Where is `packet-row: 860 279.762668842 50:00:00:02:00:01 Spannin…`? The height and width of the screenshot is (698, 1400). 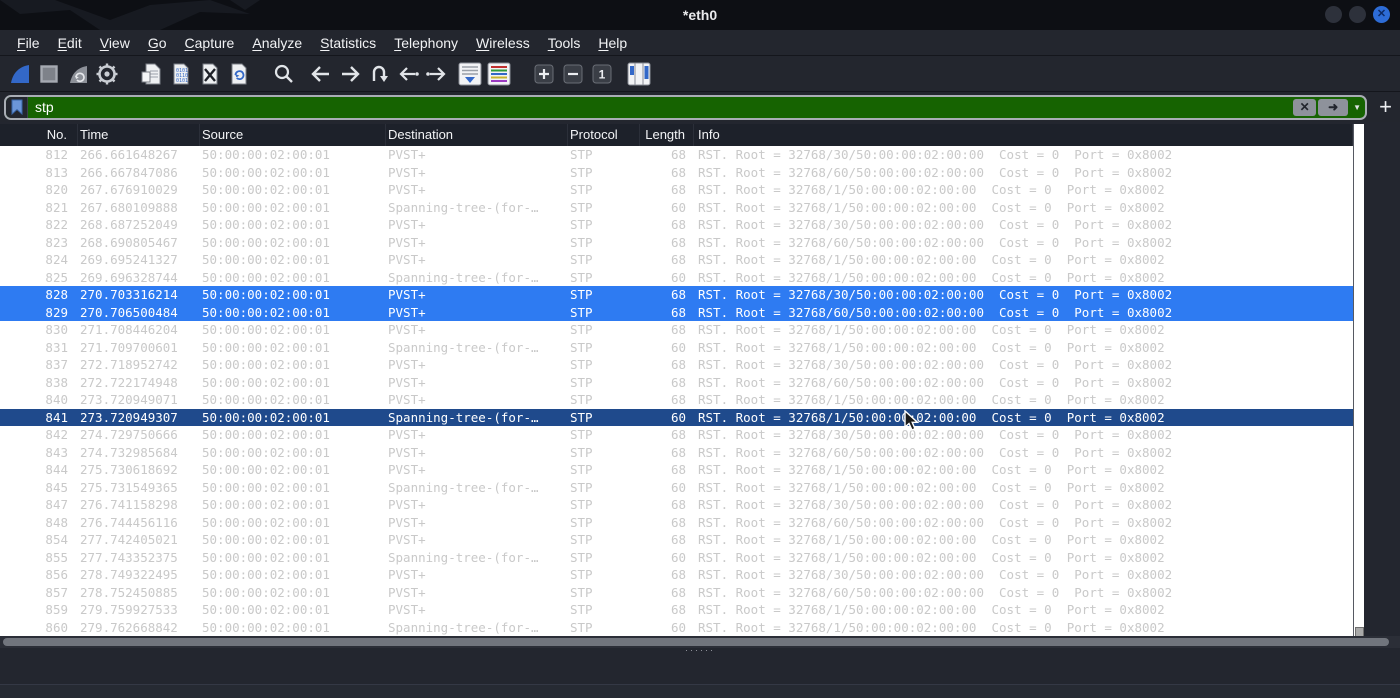 packet-row: 860 279.762668842 50:00:00:02:00:01 Spannin… is located at coordinates (676, 628).